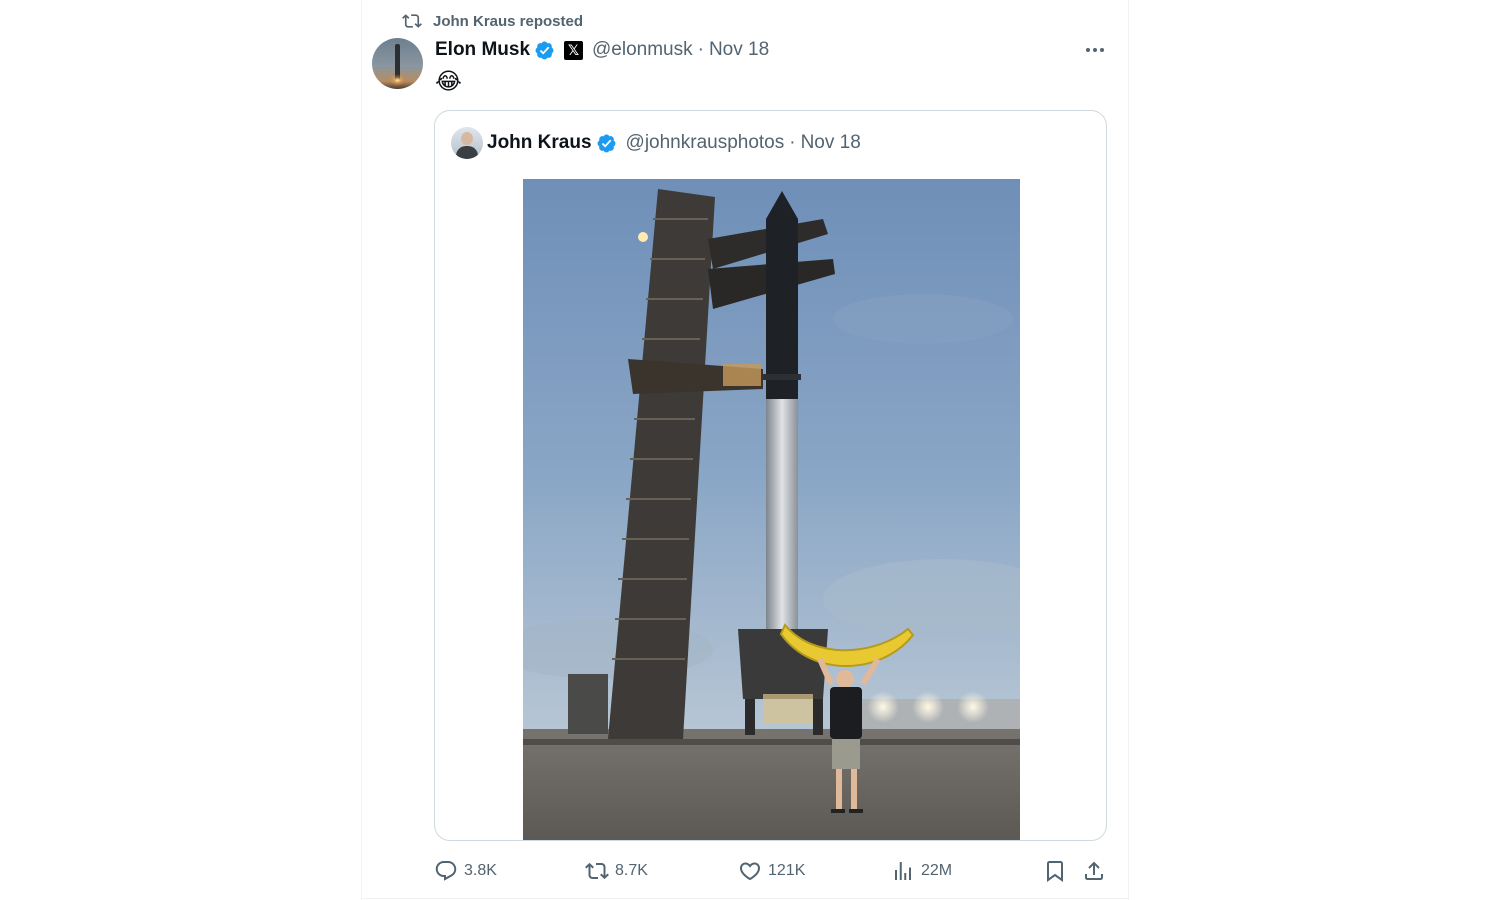 Image resolution: width=1500 pixels, height=900 pixels. What do you see at coordinates (787, 870) in the screenshot?
I see `like-count: 121K` at bounding box center [787, 870].